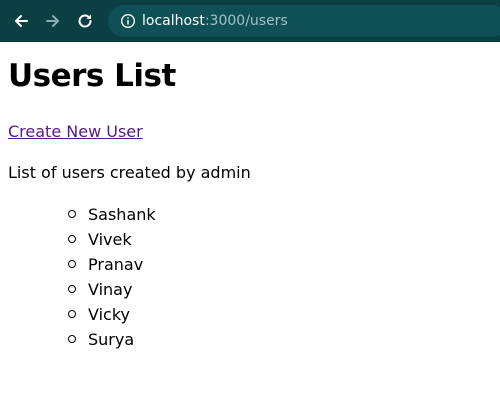 Image resolution: width=500 pixels, height=418 pixels. Describe the element at coordinates (246, 21) in the screenshot. I see `url-path: :3000/users` at that location.